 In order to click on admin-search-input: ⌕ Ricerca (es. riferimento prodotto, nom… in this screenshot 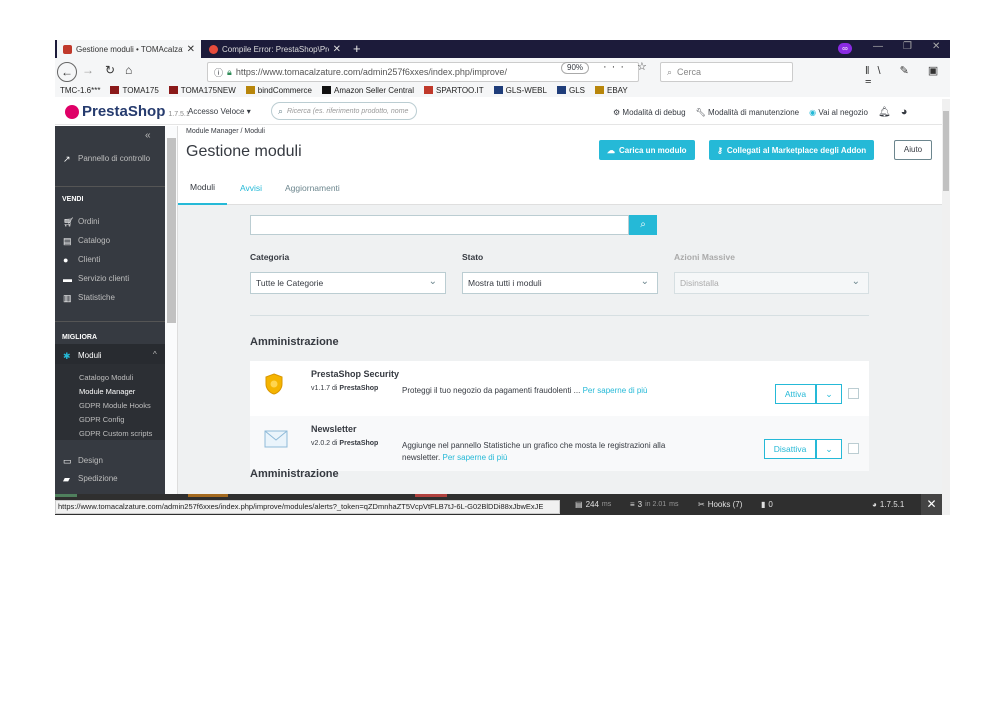, I will do `click(344, 111)`.